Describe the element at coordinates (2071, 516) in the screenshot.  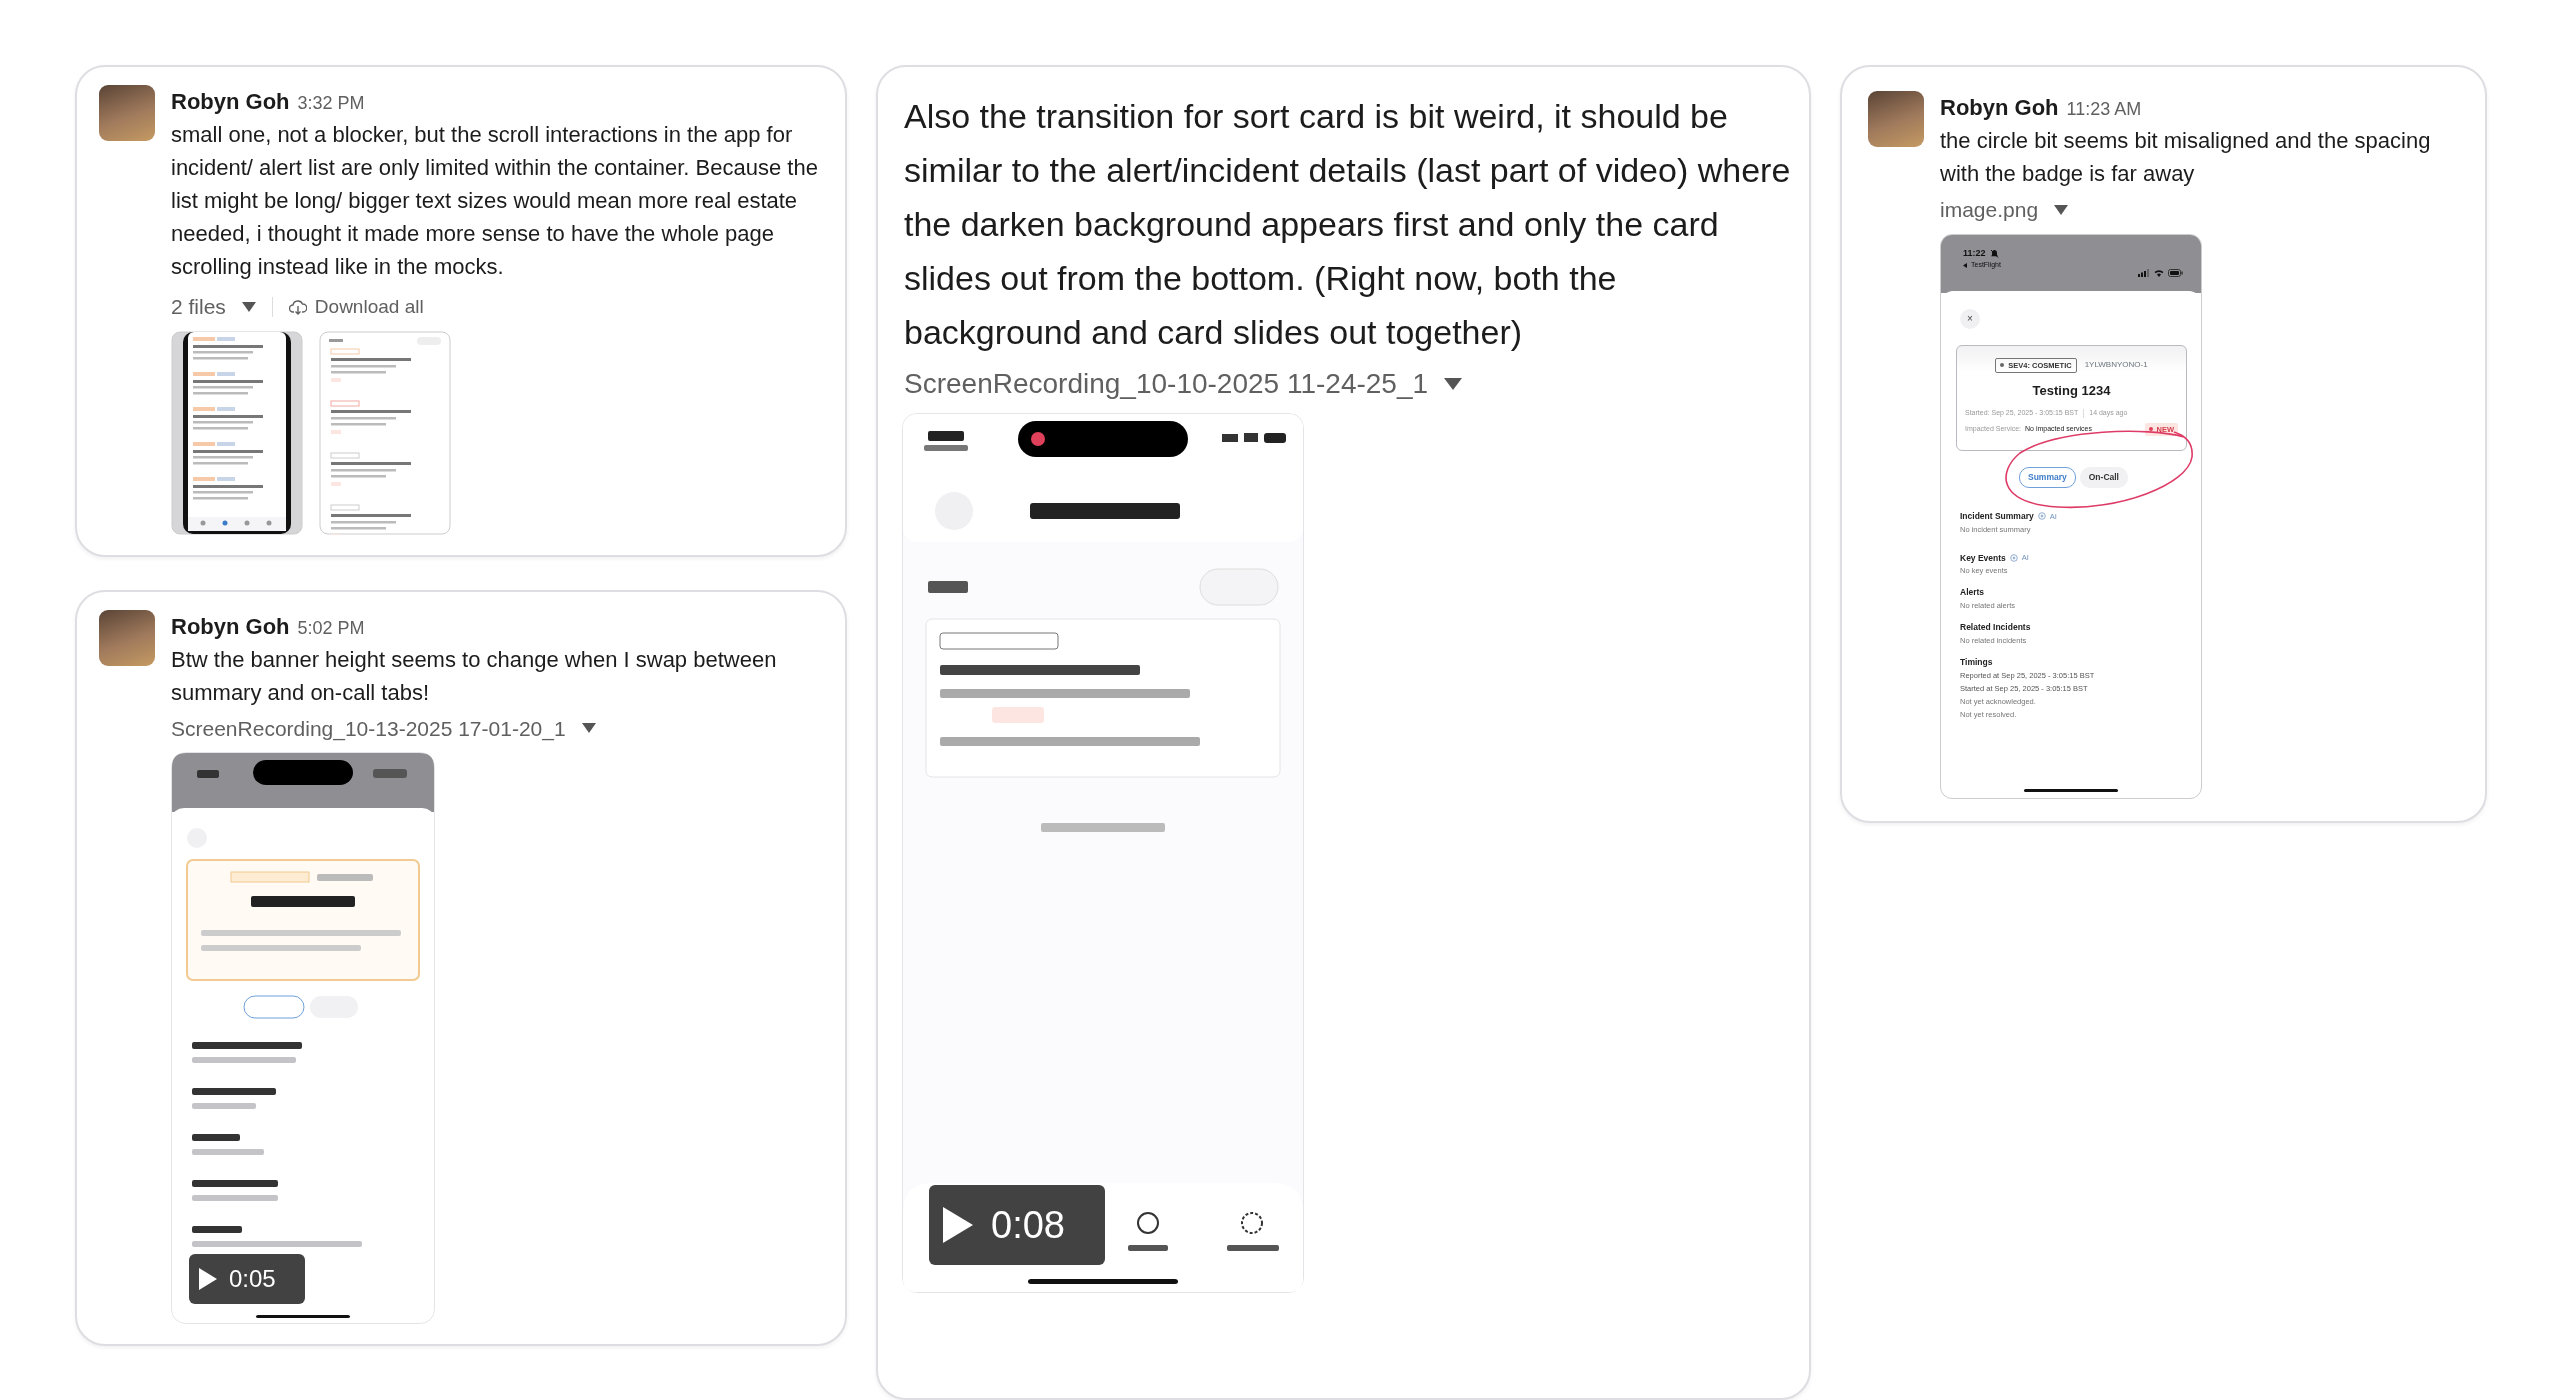
I see `screenshot-image` at that location.